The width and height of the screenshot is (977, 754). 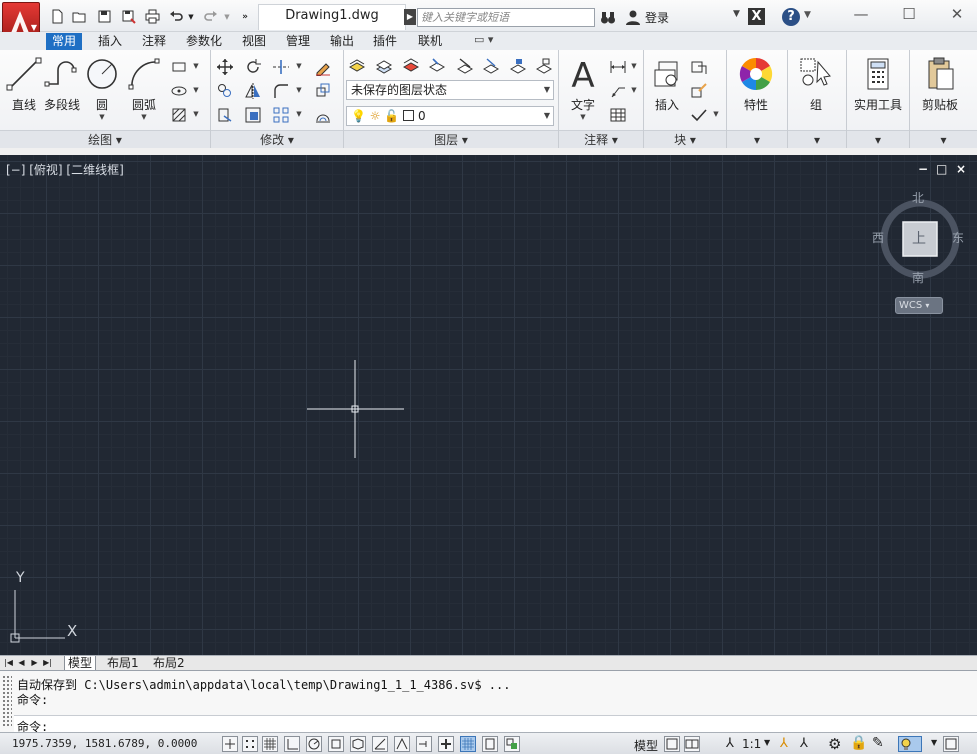 What do you see at coordinates (128, 16) in the screenshot?
I see `save-as-button` at bounding box center [128, 16].